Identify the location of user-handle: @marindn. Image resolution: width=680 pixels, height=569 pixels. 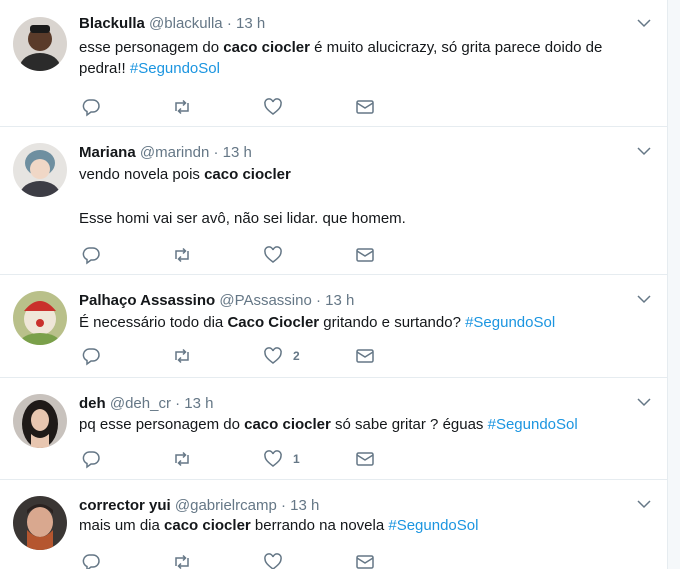
(174, 152).